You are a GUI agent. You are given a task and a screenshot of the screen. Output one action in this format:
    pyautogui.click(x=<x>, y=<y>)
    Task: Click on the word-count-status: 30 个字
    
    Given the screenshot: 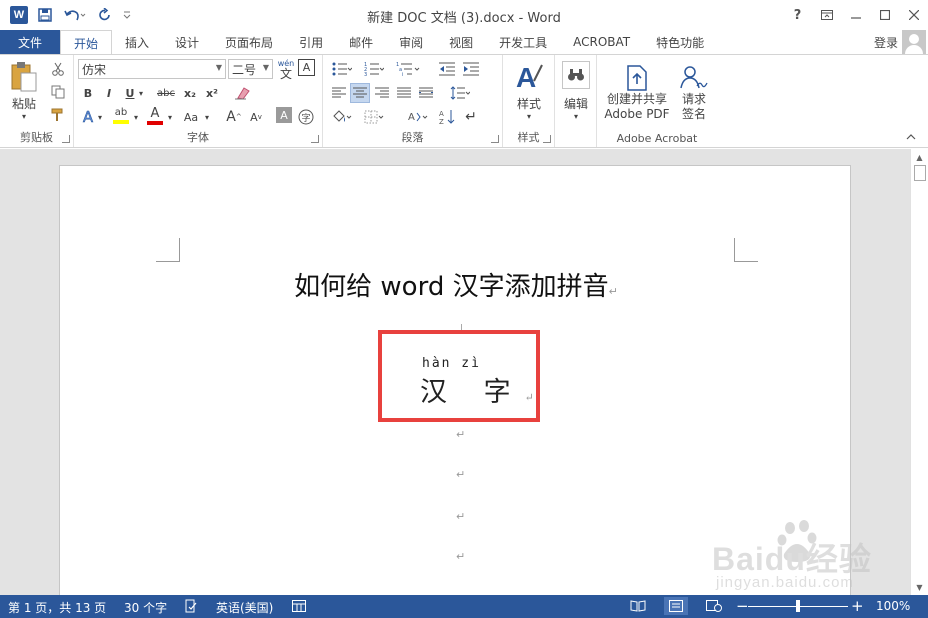 What is the action you would take?
    pyautogui.click(x=145, y=607)
    